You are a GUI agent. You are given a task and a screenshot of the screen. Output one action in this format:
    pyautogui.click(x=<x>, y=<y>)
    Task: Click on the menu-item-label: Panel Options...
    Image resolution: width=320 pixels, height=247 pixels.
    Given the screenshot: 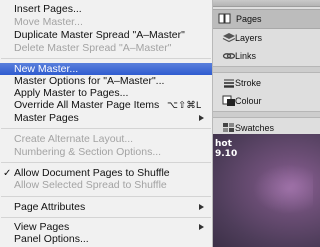 What is the action you would take?
    pyautogui.click(x=51, y=239)
    